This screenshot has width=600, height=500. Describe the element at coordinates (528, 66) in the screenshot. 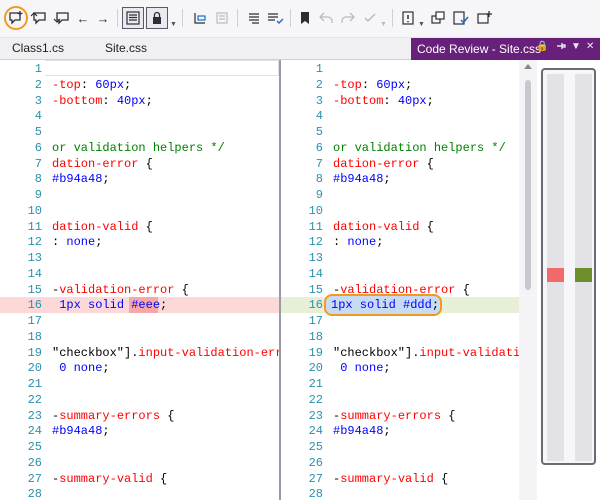

I see `scroll-up-icon` at that location.